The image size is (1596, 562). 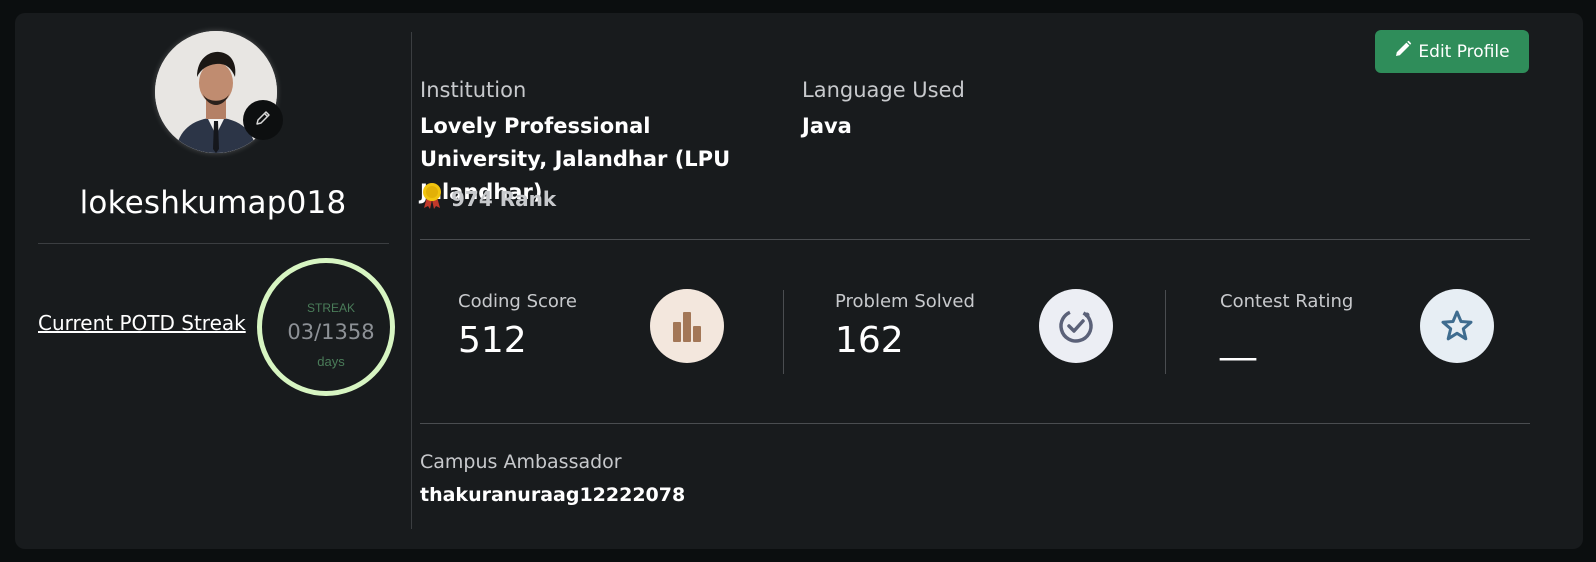 I want to click on bar-chart-icon, so click(x=687, y=326).